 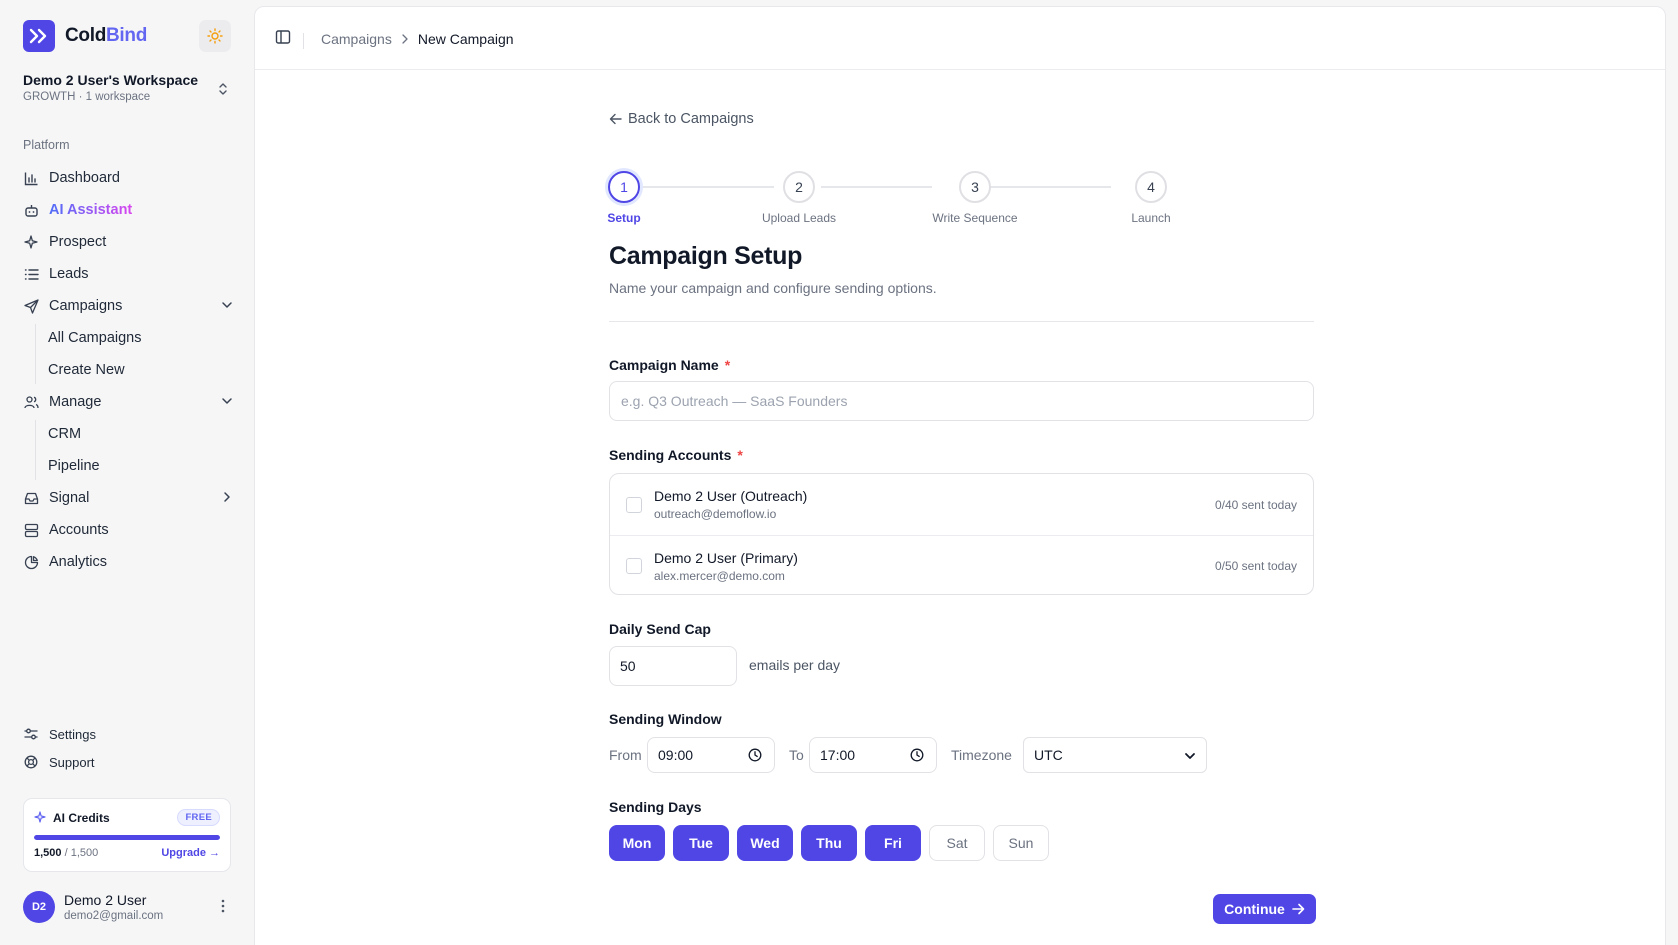 I want to click on day-toggle-mon: Mon, so click(x=637, y=843).